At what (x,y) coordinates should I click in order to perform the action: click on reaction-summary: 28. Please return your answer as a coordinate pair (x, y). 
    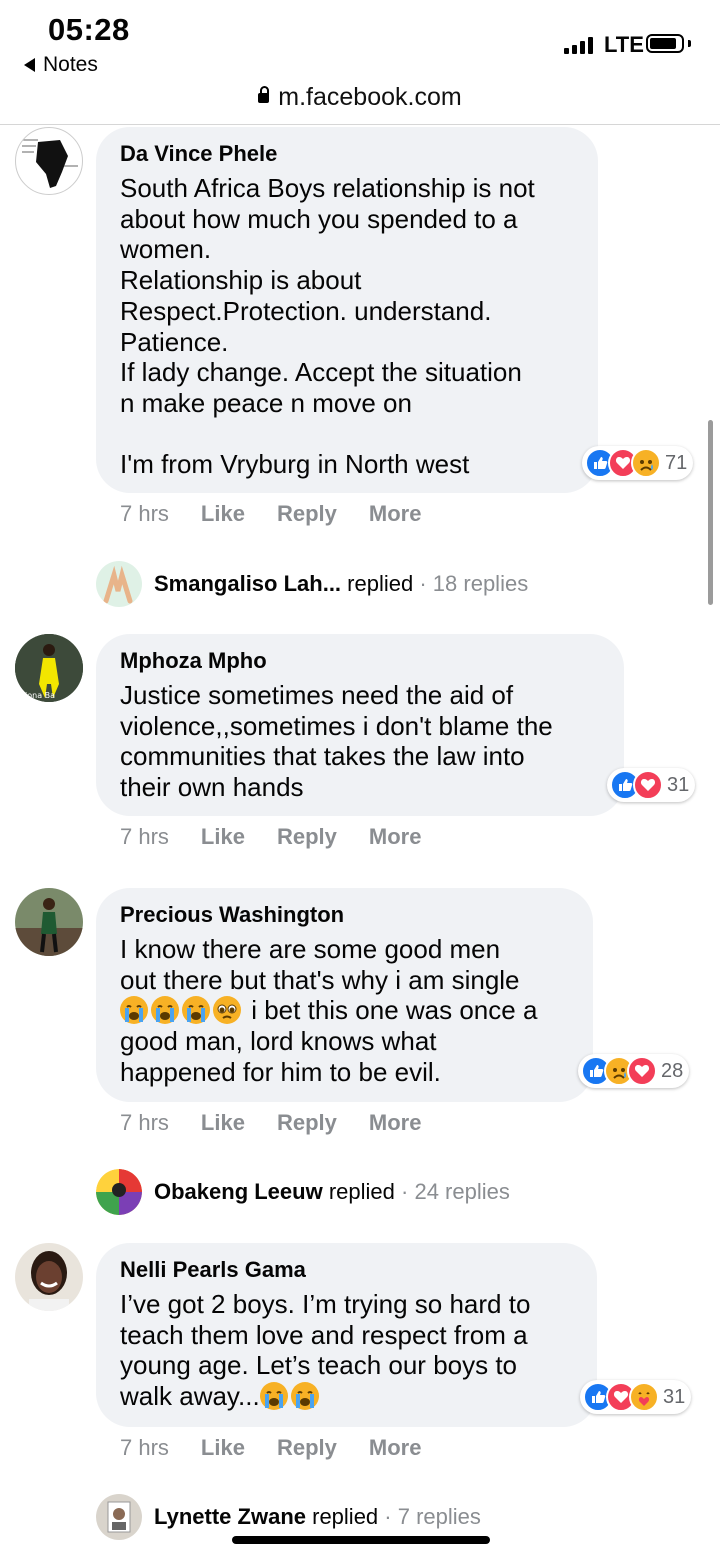
    Looking at the image, I should click on (634, 1071).